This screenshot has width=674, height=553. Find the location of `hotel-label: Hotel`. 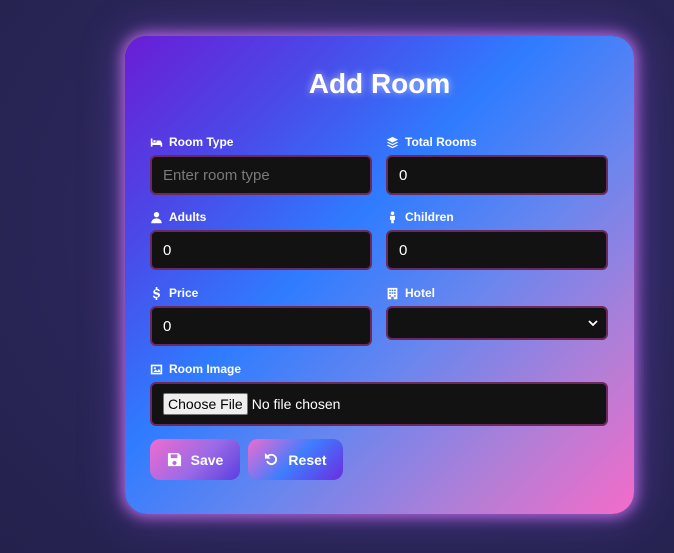

hotel-label: Hotel is located at coordinates (420, 293).